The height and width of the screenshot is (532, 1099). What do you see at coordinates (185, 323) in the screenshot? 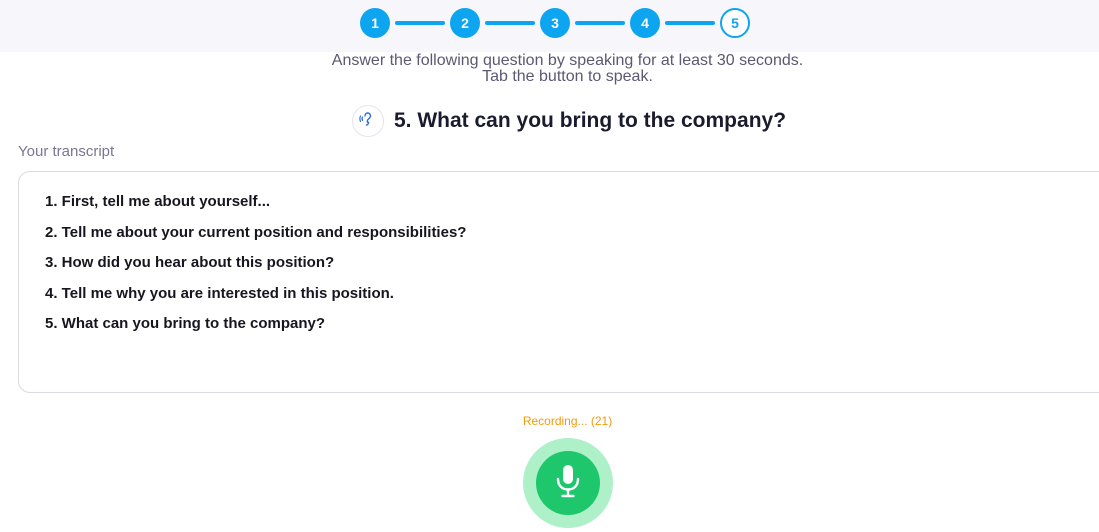
I see `transcript-line: 5. What can you bring to the company?` at bounding box center [185, 323].